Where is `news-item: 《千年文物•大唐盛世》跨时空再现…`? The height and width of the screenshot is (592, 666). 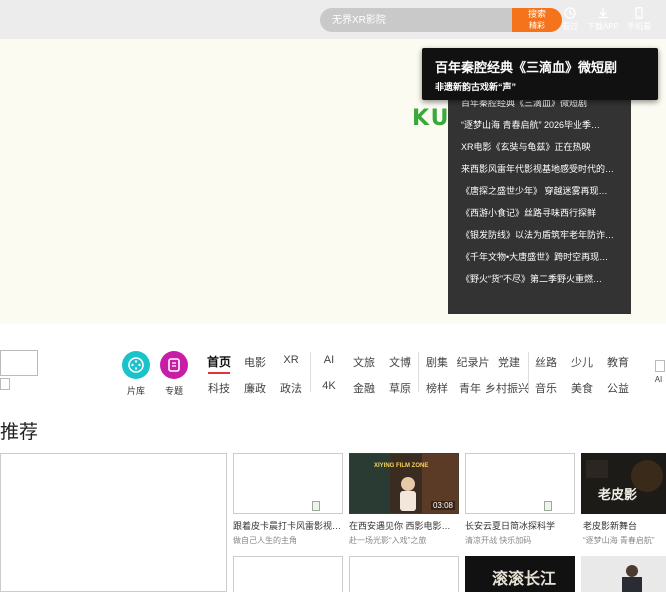 news-item: 《千年文物•大唐盛世》跨时空再现… is located at coordinates (543, 257).